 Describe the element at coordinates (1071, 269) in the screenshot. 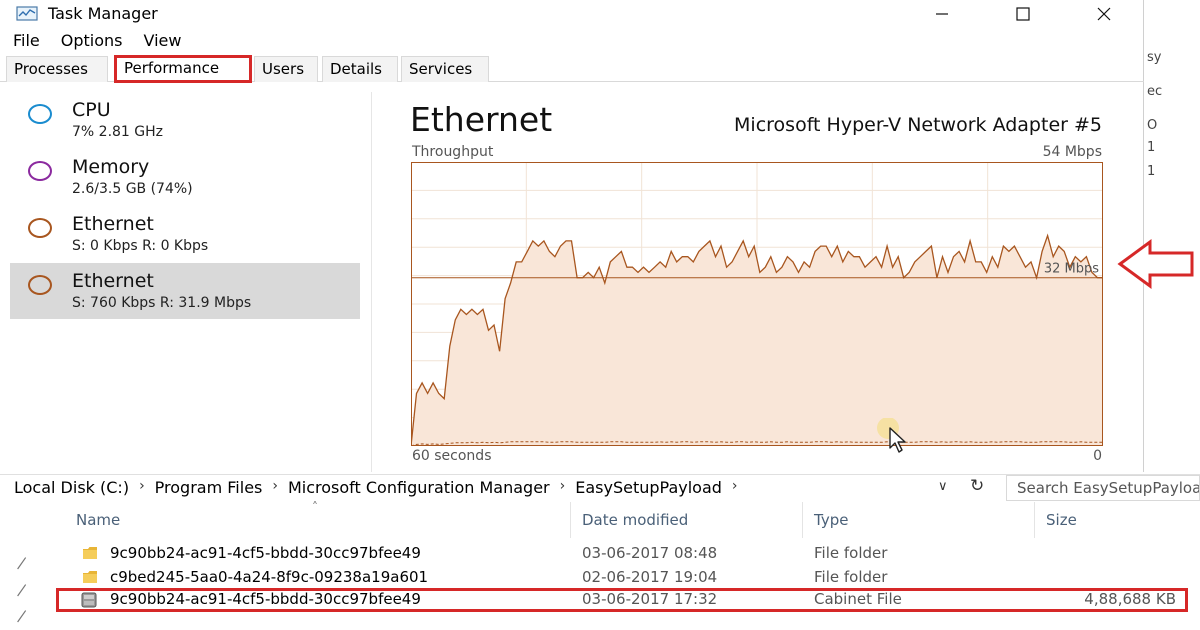

I see `current-value-label: 32 Mbps` at that location.